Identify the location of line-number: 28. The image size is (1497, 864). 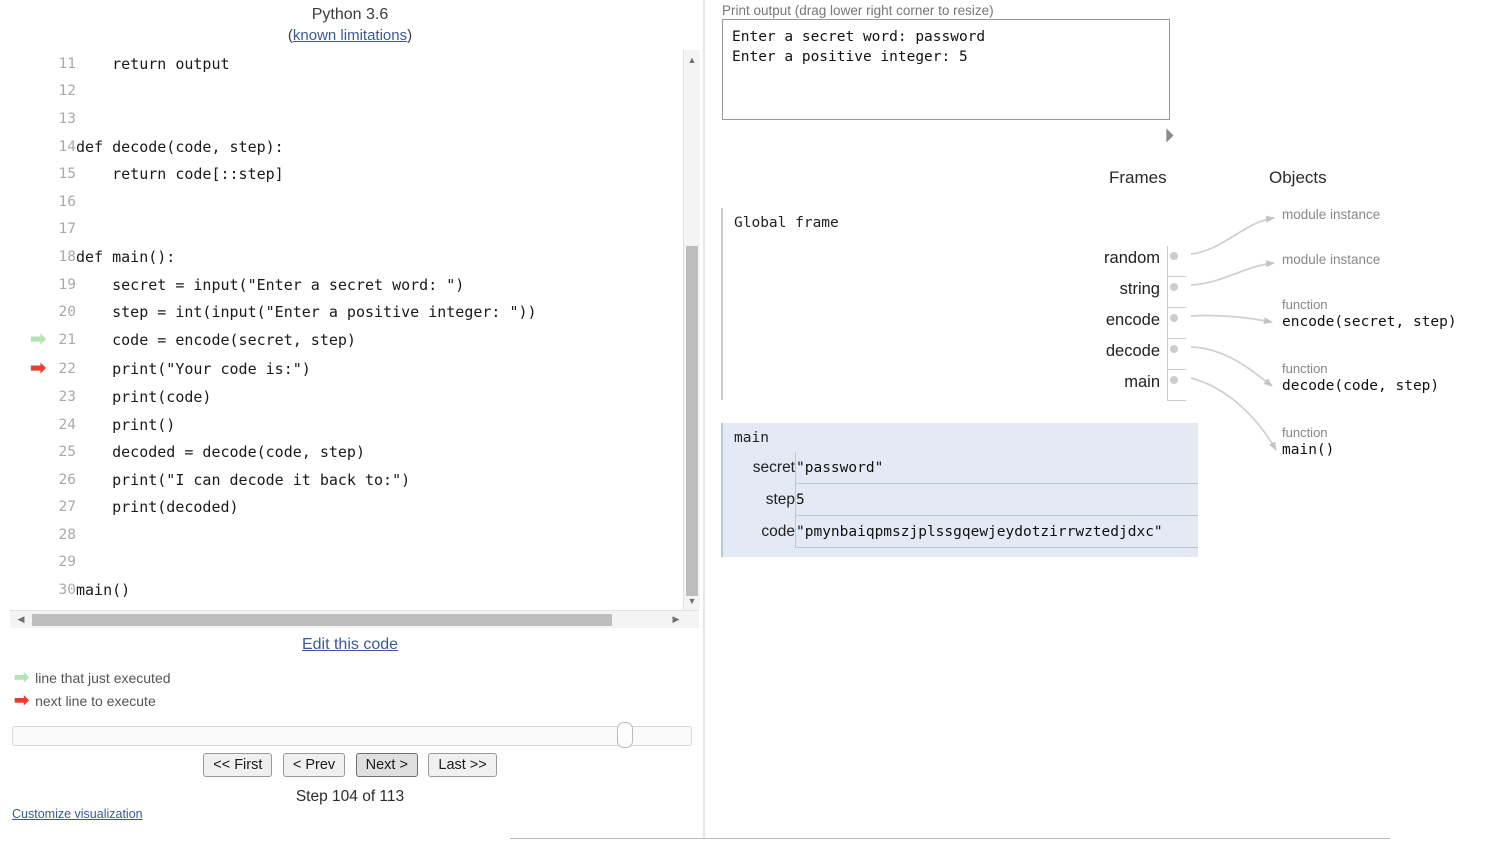
(67, 534).